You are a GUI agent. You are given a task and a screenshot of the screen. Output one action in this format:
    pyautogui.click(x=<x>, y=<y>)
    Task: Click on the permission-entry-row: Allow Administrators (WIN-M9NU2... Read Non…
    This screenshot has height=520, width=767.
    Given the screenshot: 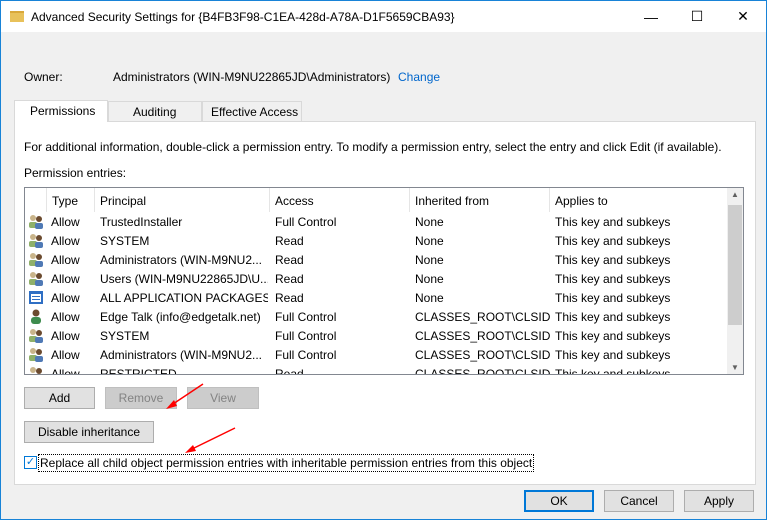 What is the action you would take?
    pyautogui.click(x=376, y=259)
    